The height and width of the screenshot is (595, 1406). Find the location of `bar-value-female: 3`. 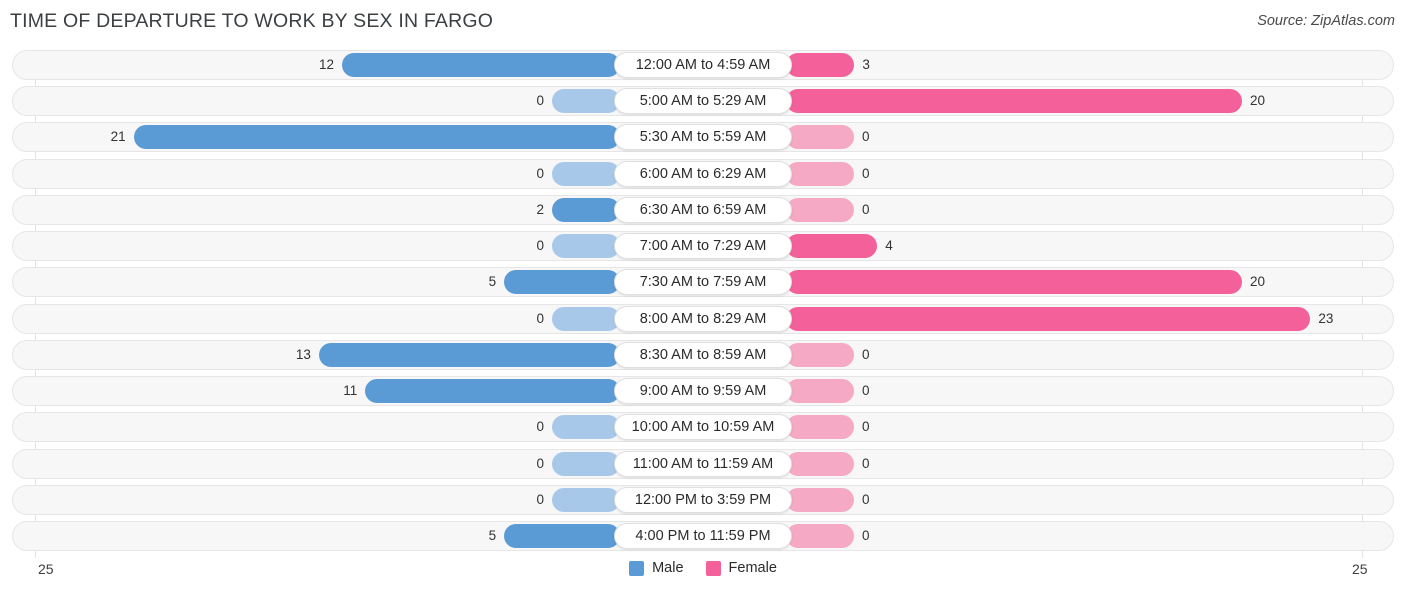

bar-value-female: 3 is located at coordinates (866, 64).